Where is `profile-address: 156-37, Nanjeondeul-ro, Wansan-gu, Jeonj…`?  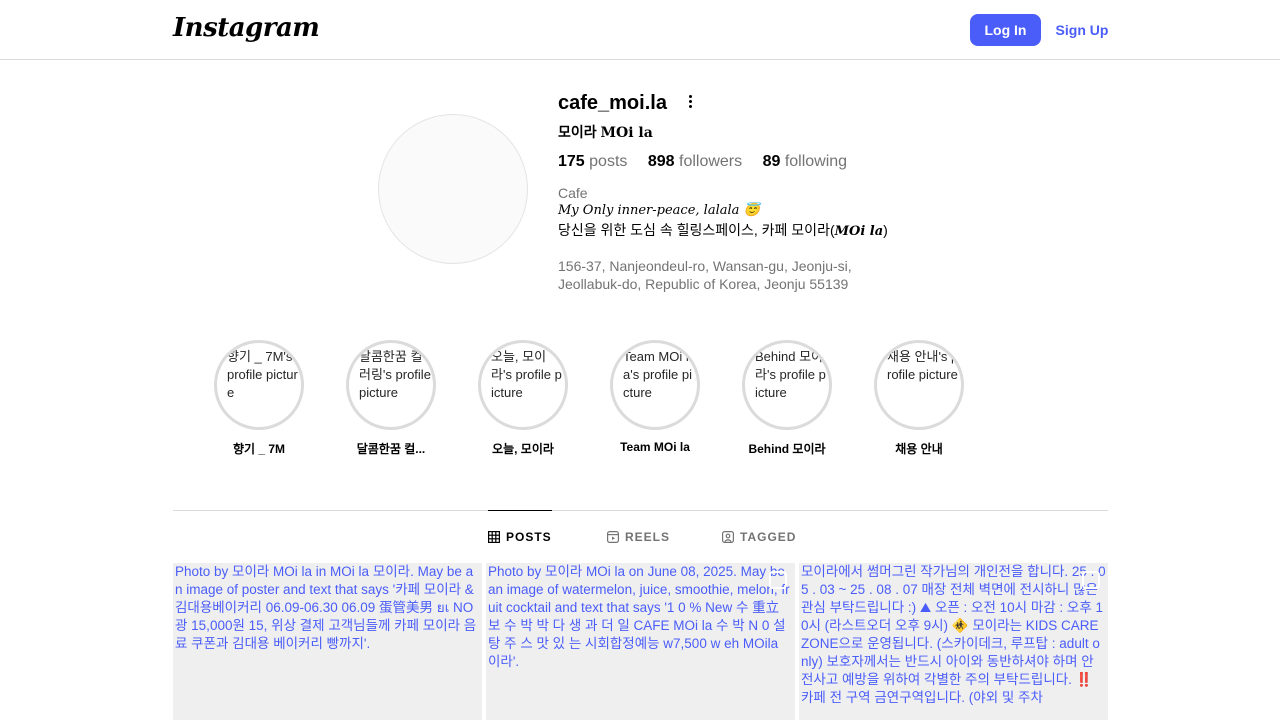
profile-address: 156-37, Nanjeondeul-ro, Wansan-gu, Jeonj… is located at coordinates (705, 275).